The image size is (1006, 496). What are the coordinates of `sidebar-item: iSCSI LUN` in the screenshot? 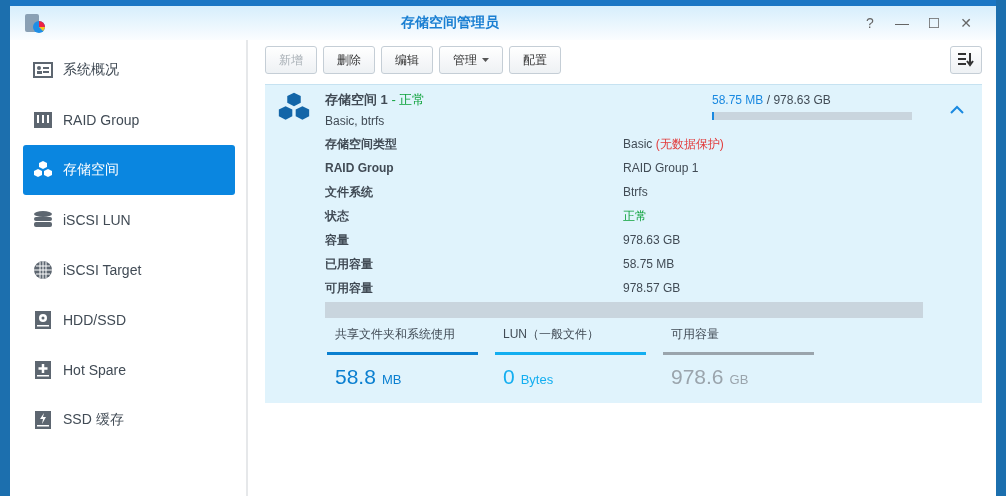 It's located at (129, 220).